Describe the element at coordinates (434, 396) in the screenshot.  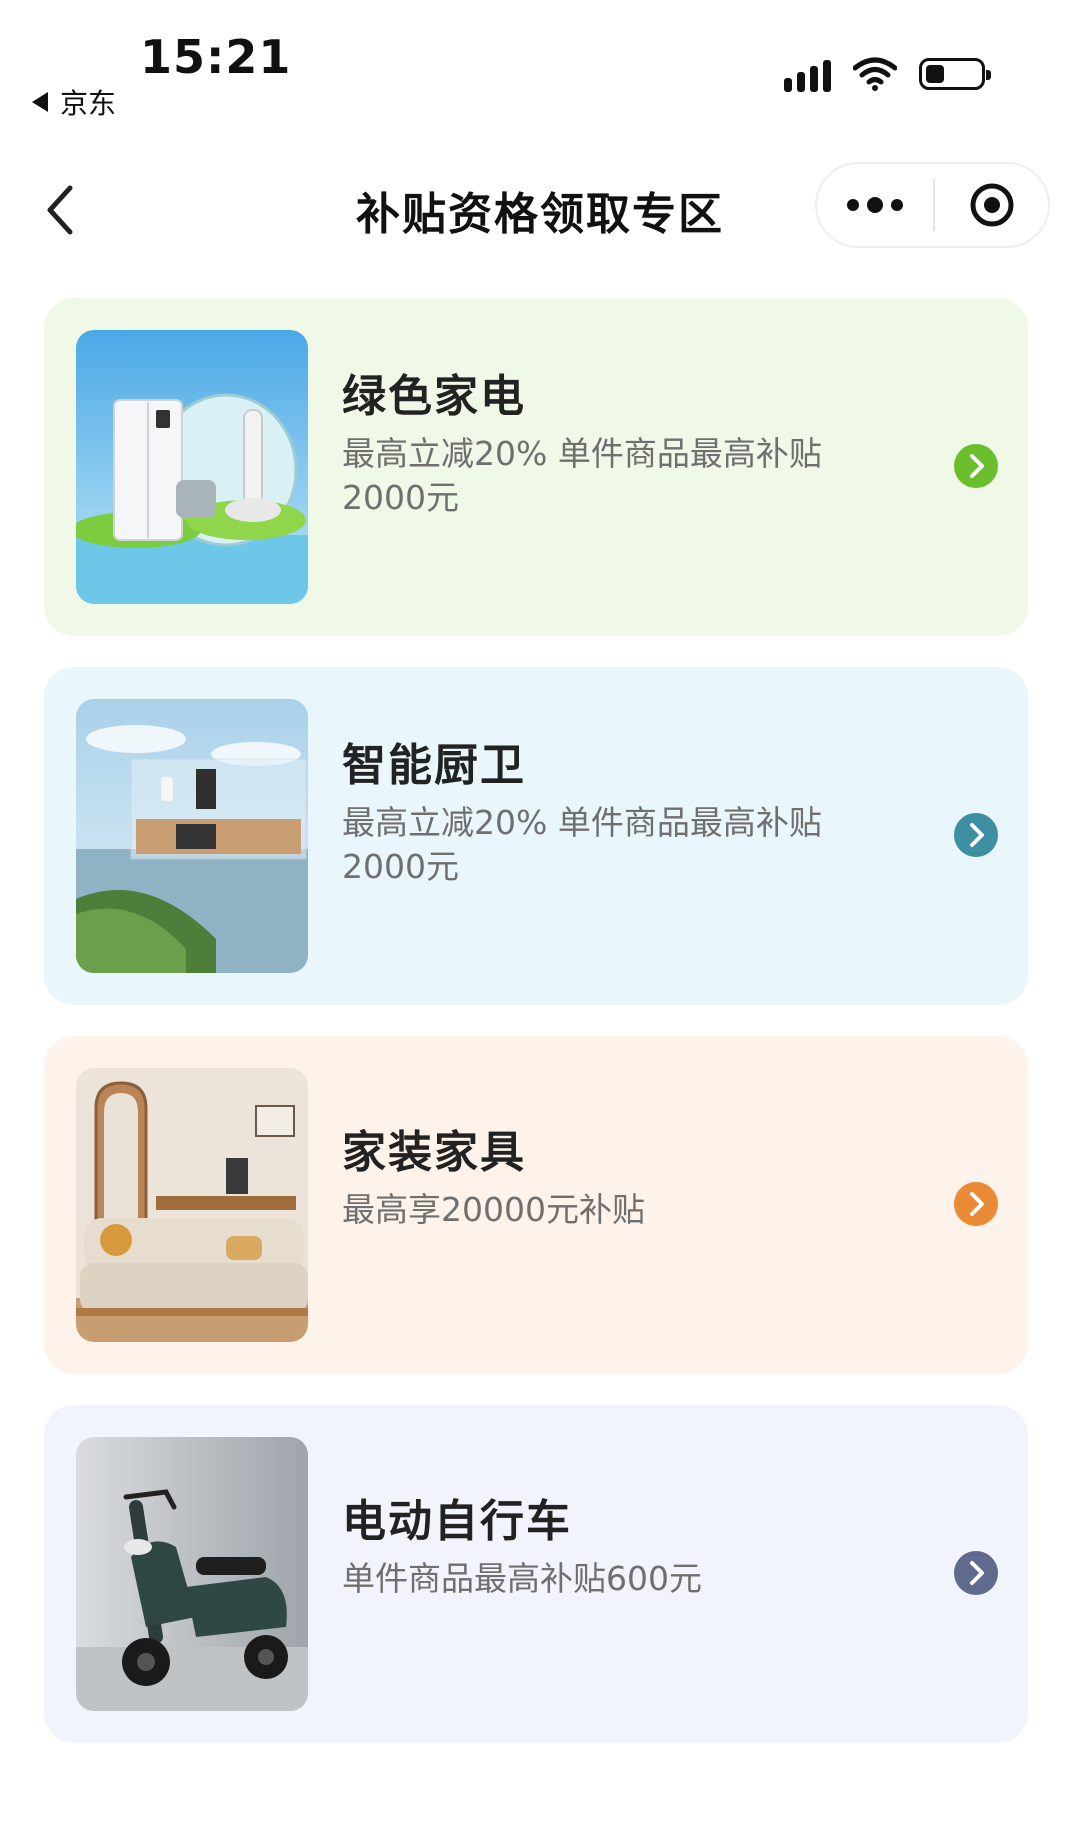
I see `card-title: 绿色家电` at that location.